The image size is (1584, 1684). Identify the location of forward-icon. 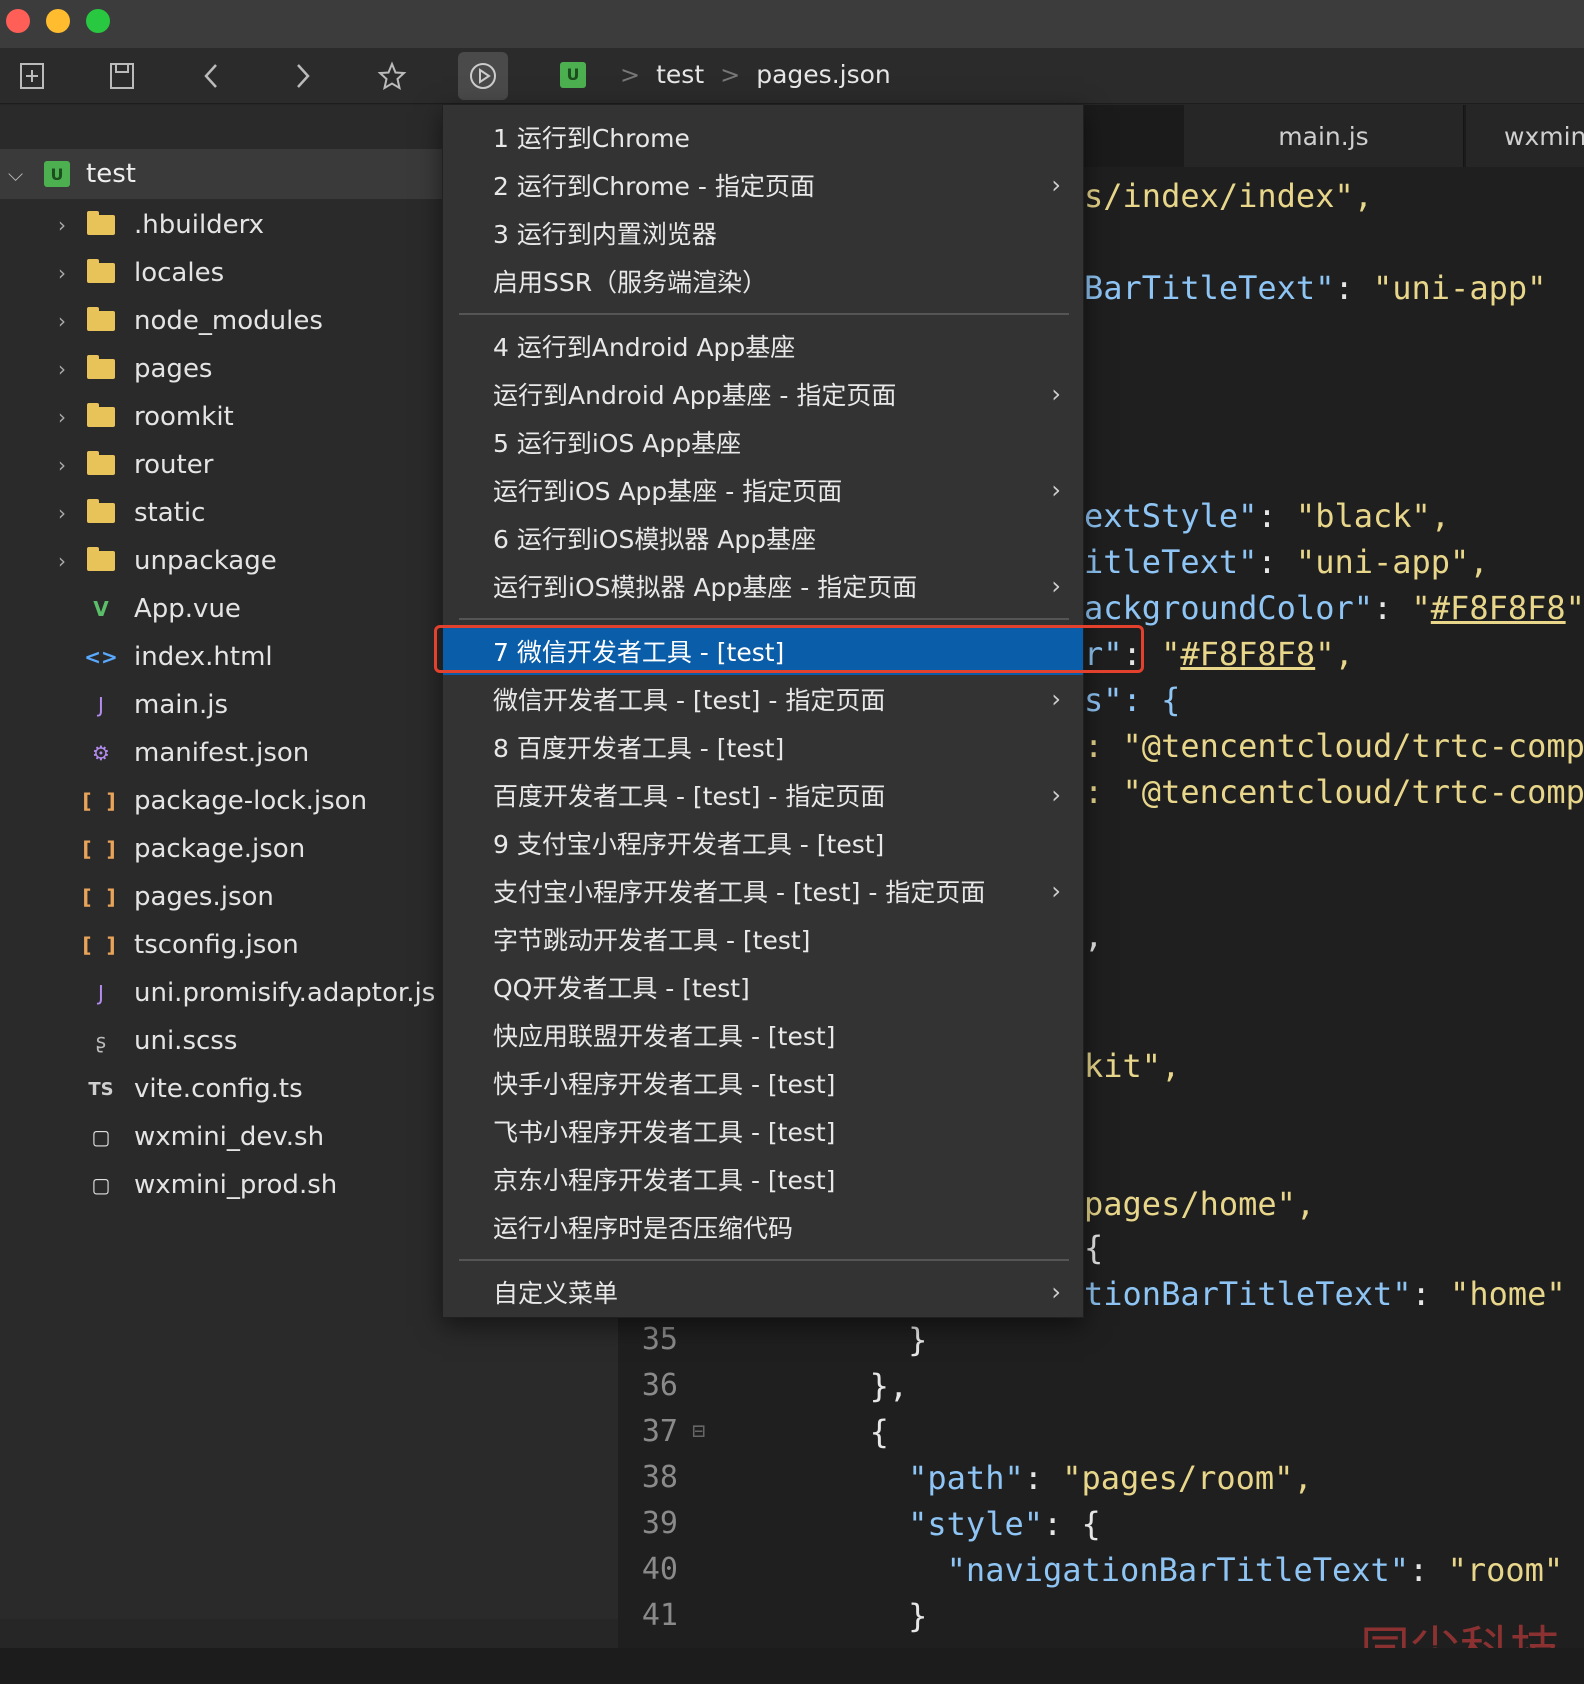
(302, 76).